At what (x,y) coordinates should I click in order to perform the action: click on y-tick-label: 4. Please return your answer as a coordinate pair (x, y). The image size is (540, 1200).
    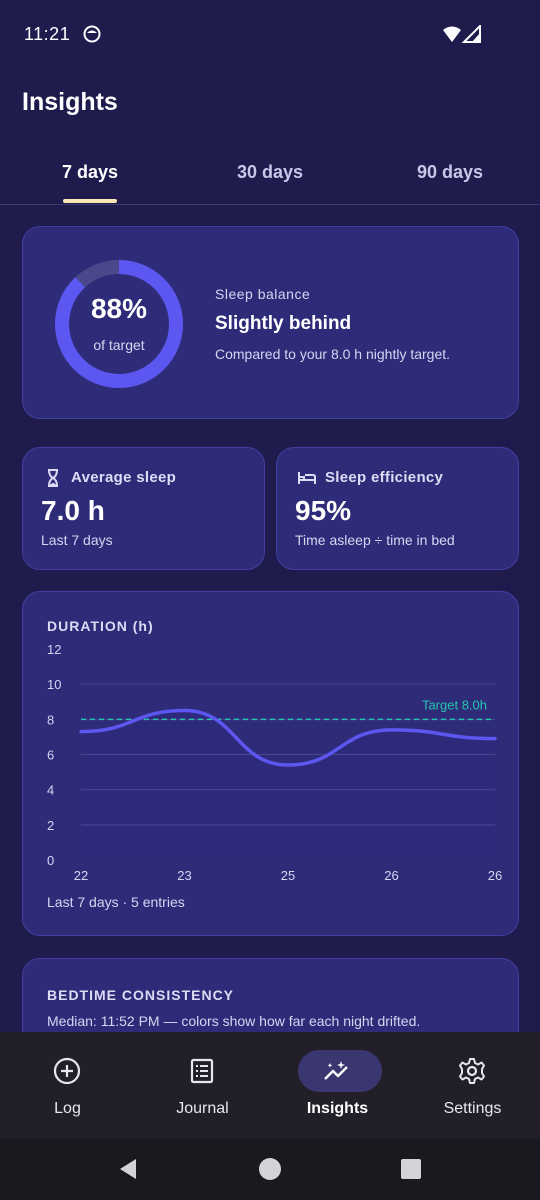
    Looking at the image, I should click on (50, 790).